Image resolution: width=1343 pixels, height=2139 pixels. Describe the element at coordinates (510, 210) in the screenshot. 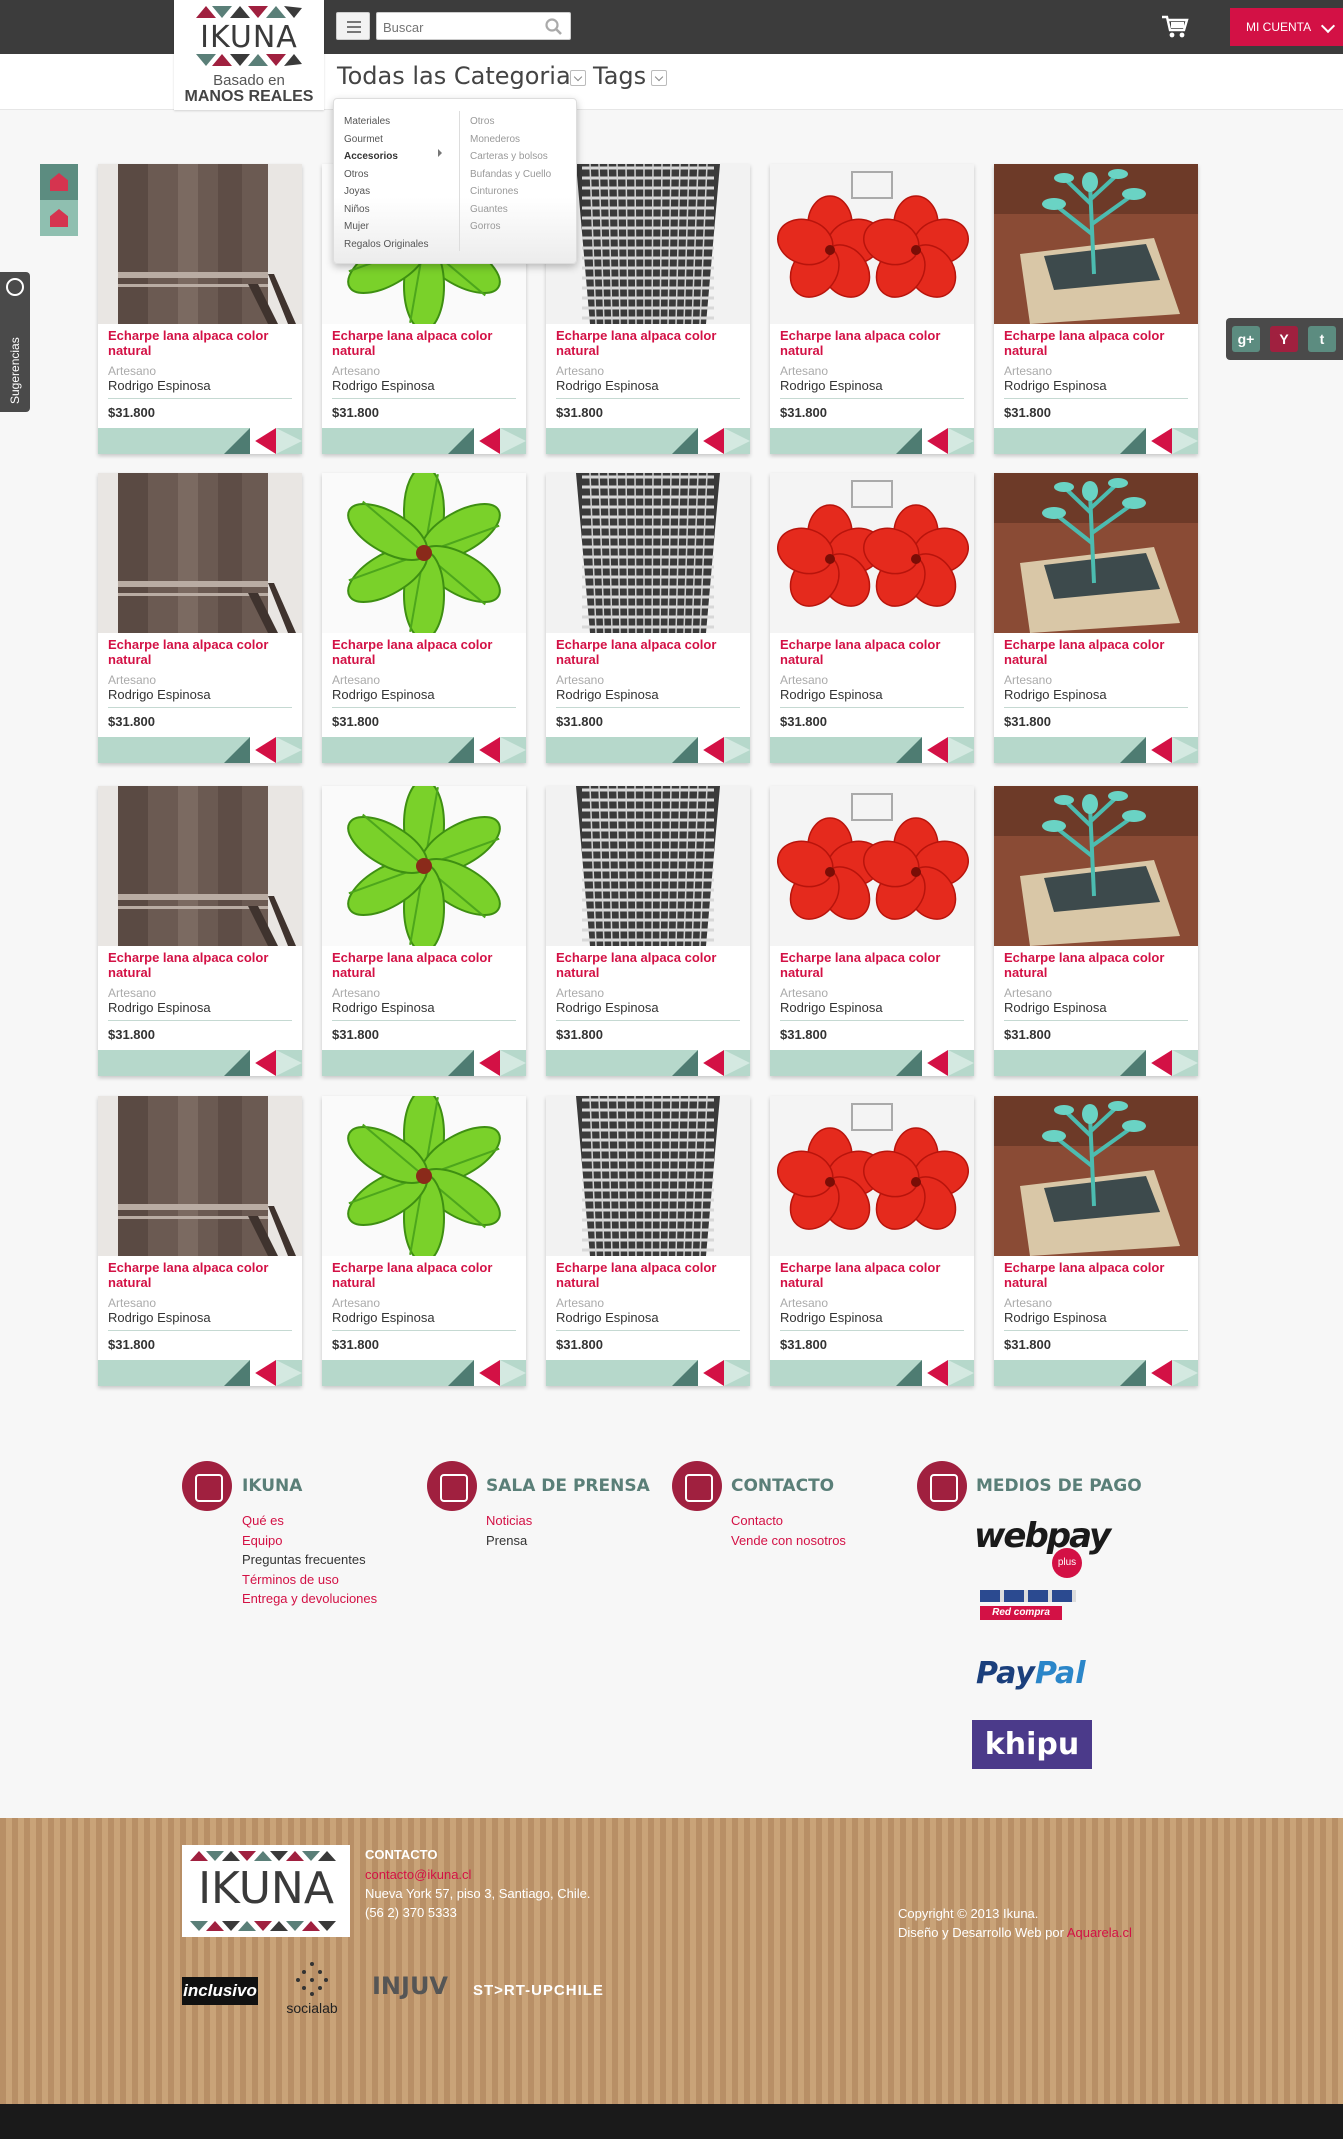

I see `subcategory-item: Guantes` at that location.